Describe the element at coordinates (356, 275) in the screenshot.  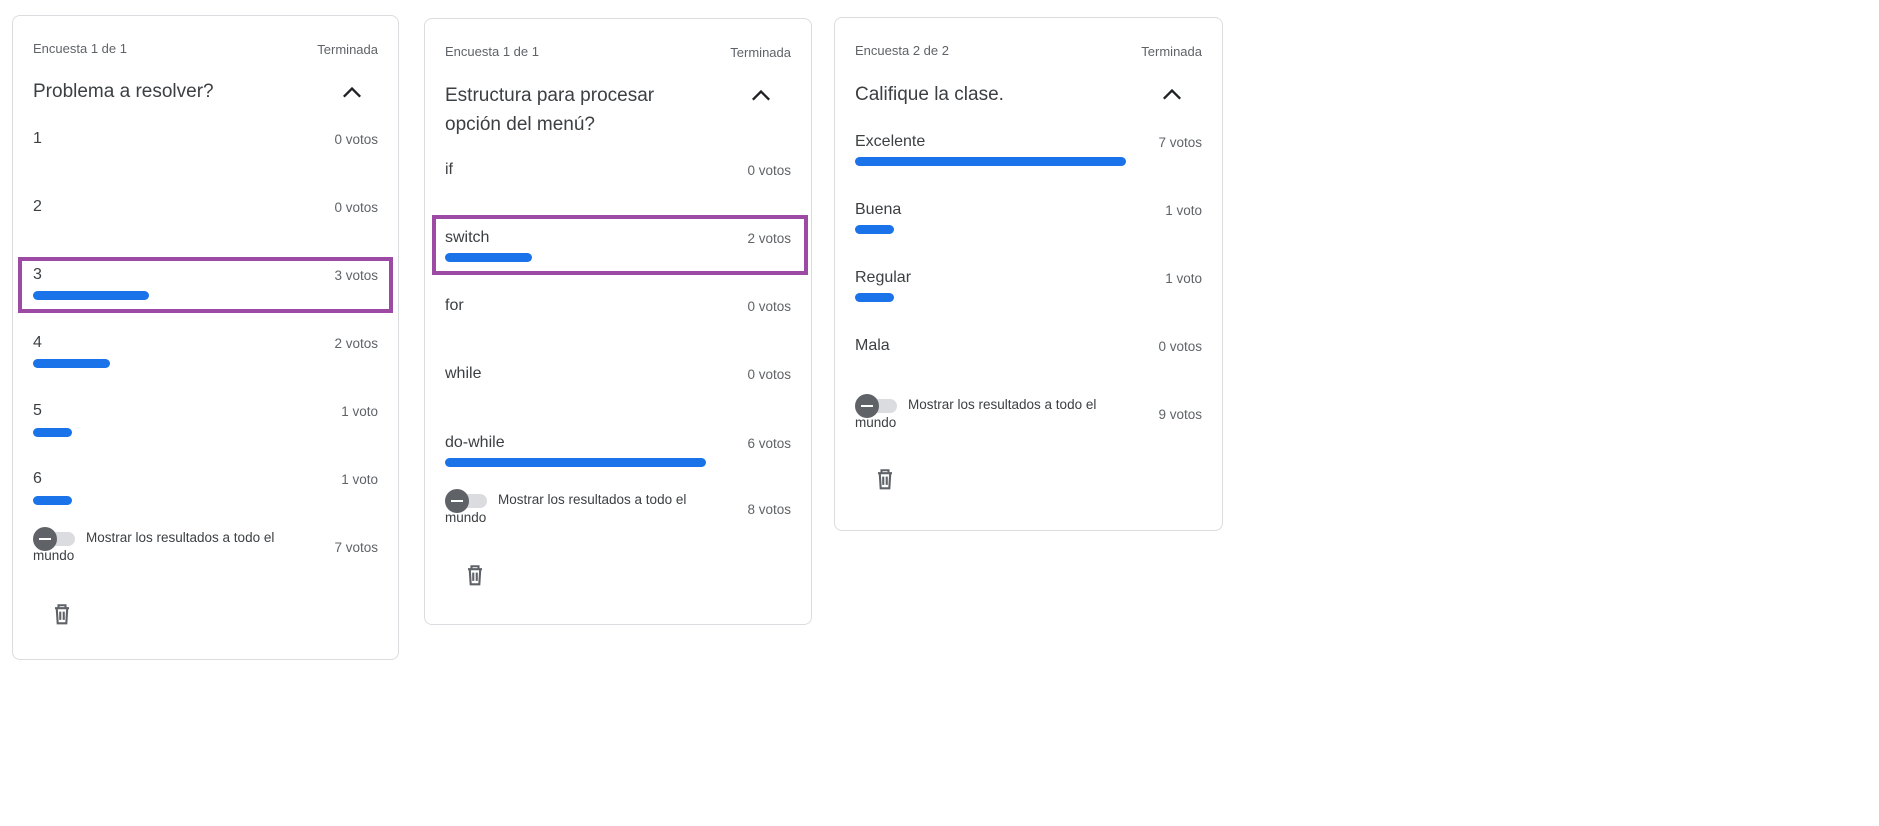
I see `option-votes: 3 votos` at that location.